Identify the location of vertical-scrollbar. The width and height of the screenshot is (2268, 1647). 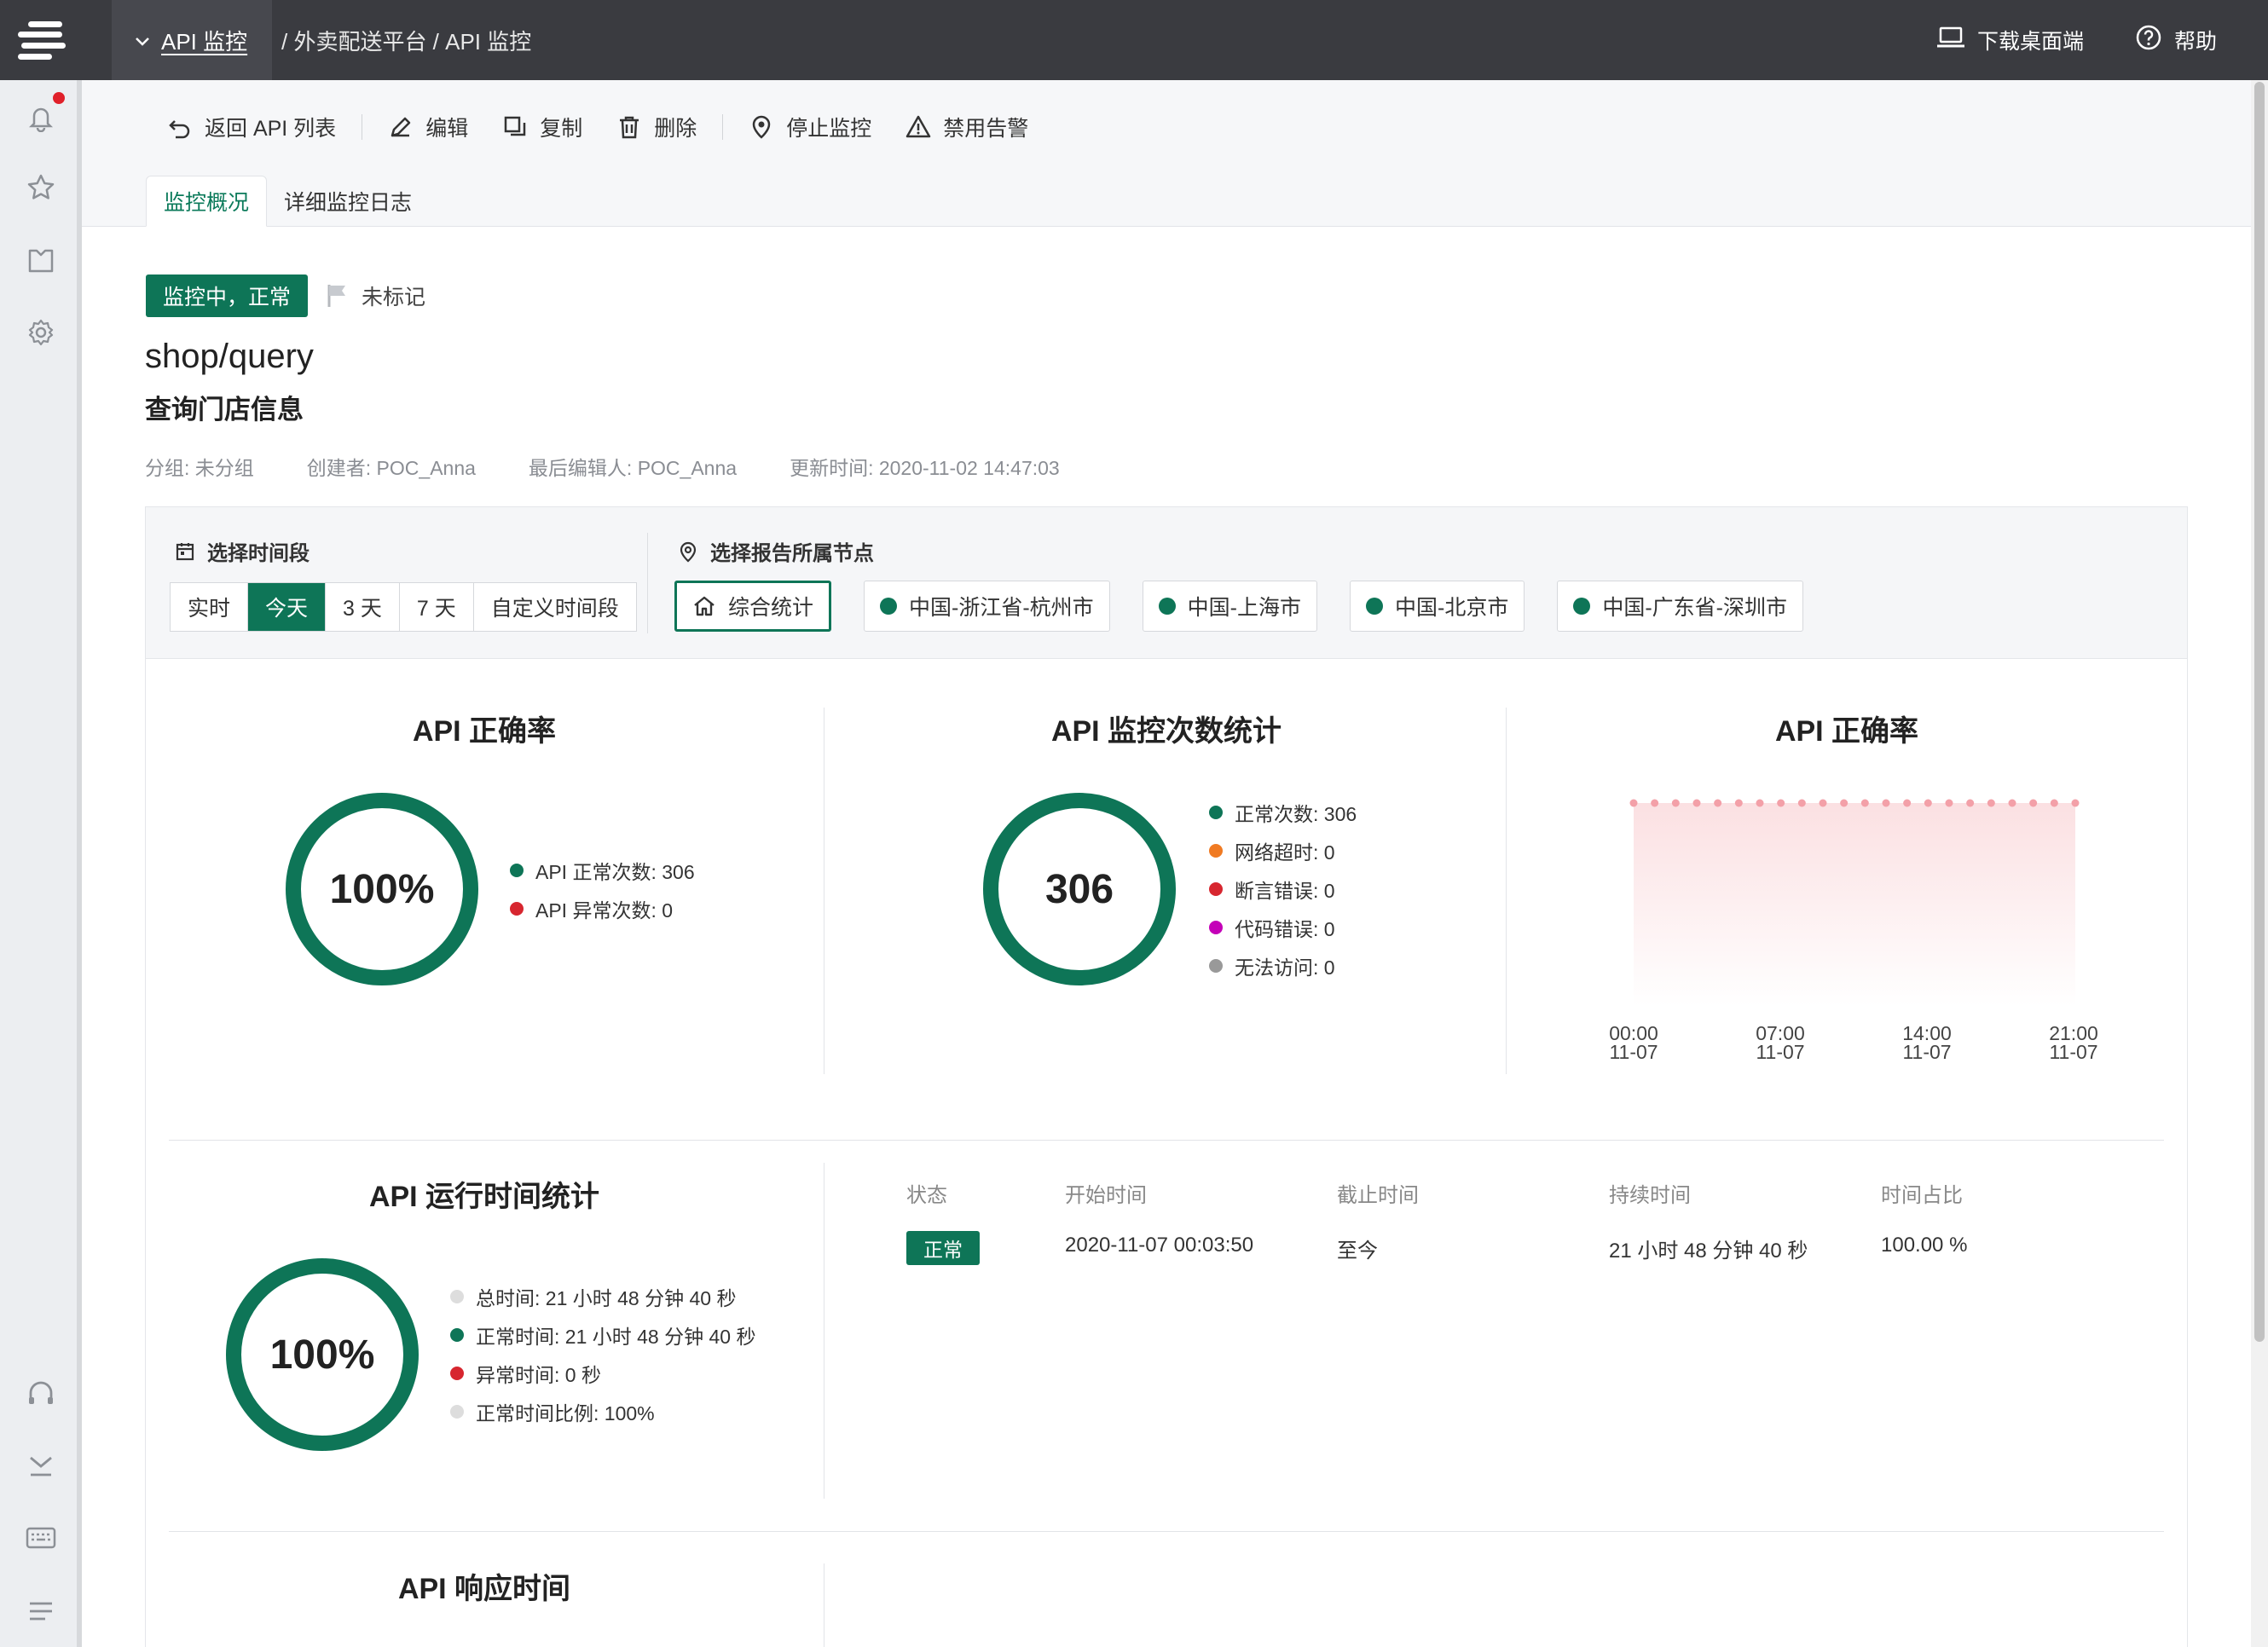
(2259, 864).